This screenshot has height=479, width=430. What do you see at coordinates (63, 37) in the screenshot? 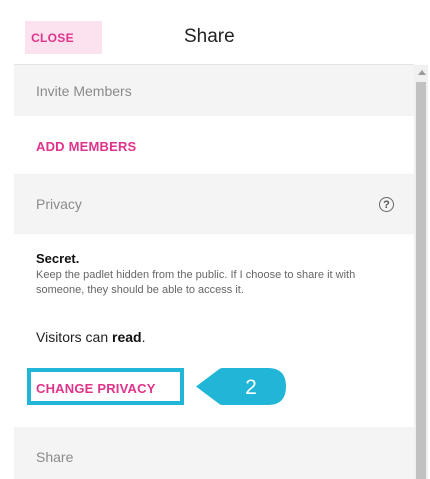
I see `close-button: CLOSE` at bounding box center [63, 37].